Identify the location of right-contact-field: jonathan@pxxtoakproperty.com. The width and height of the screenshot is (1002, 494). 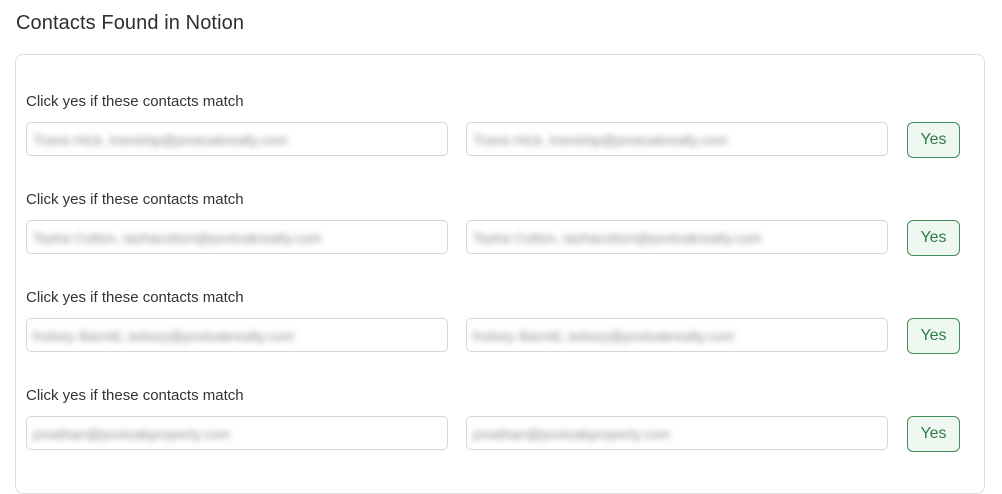
(677, 433).